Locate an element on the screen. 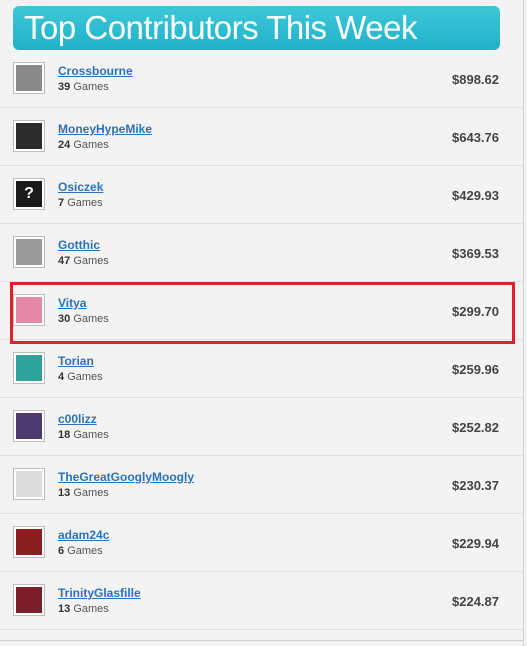 The width and height of the screenshot is (527, 646). purple-character-avatar-icon is located at coordinates (29, 426).